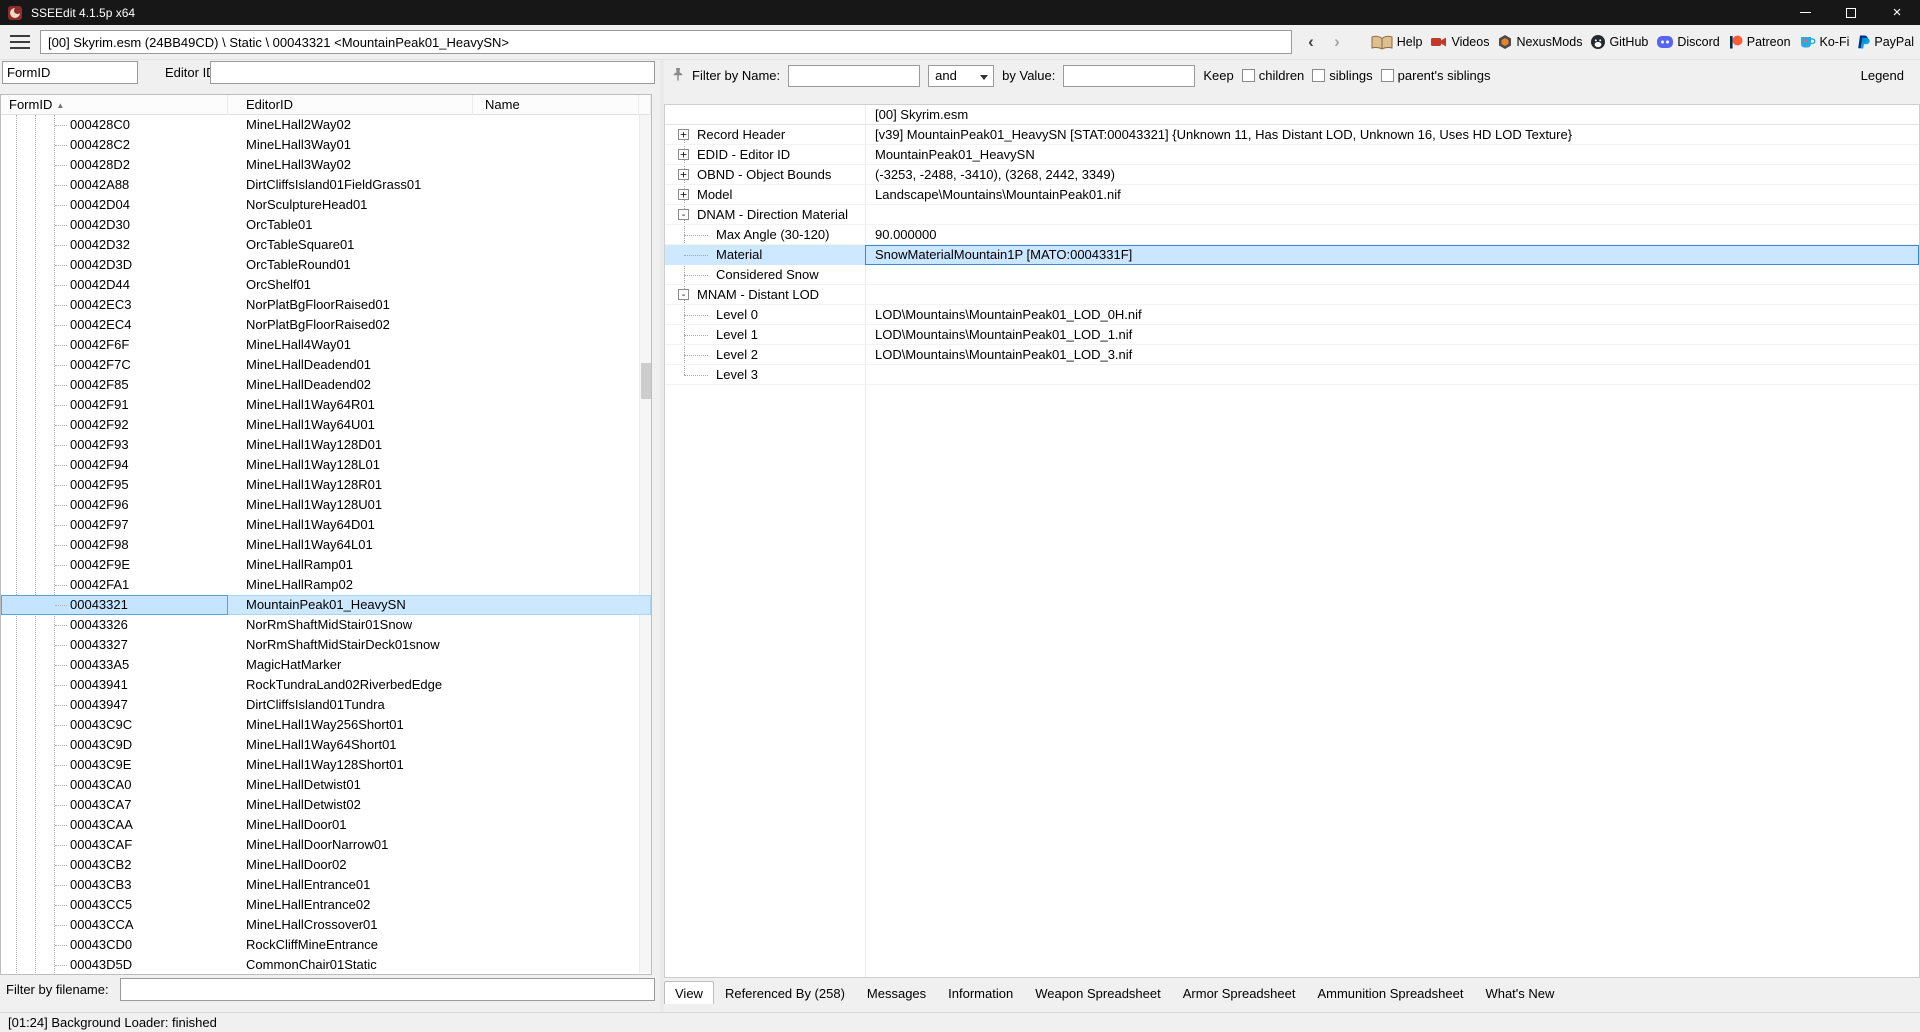 The height and width of the screenshot is (1032, 1920). What do you see at coordinates (387, 989) in the screenshot?
I see `filename-filter-input` at bounding box center [387, 989].